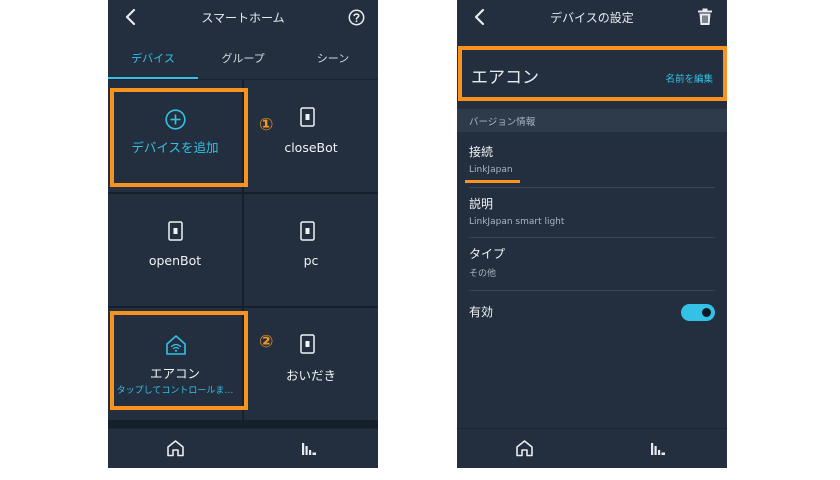 The height and width of the screenshot is (480, 840). What do you see at coordinates (592, 120) in the screenshot?
I see `section-header: バージョン情報` at bounding box center [592, 120].